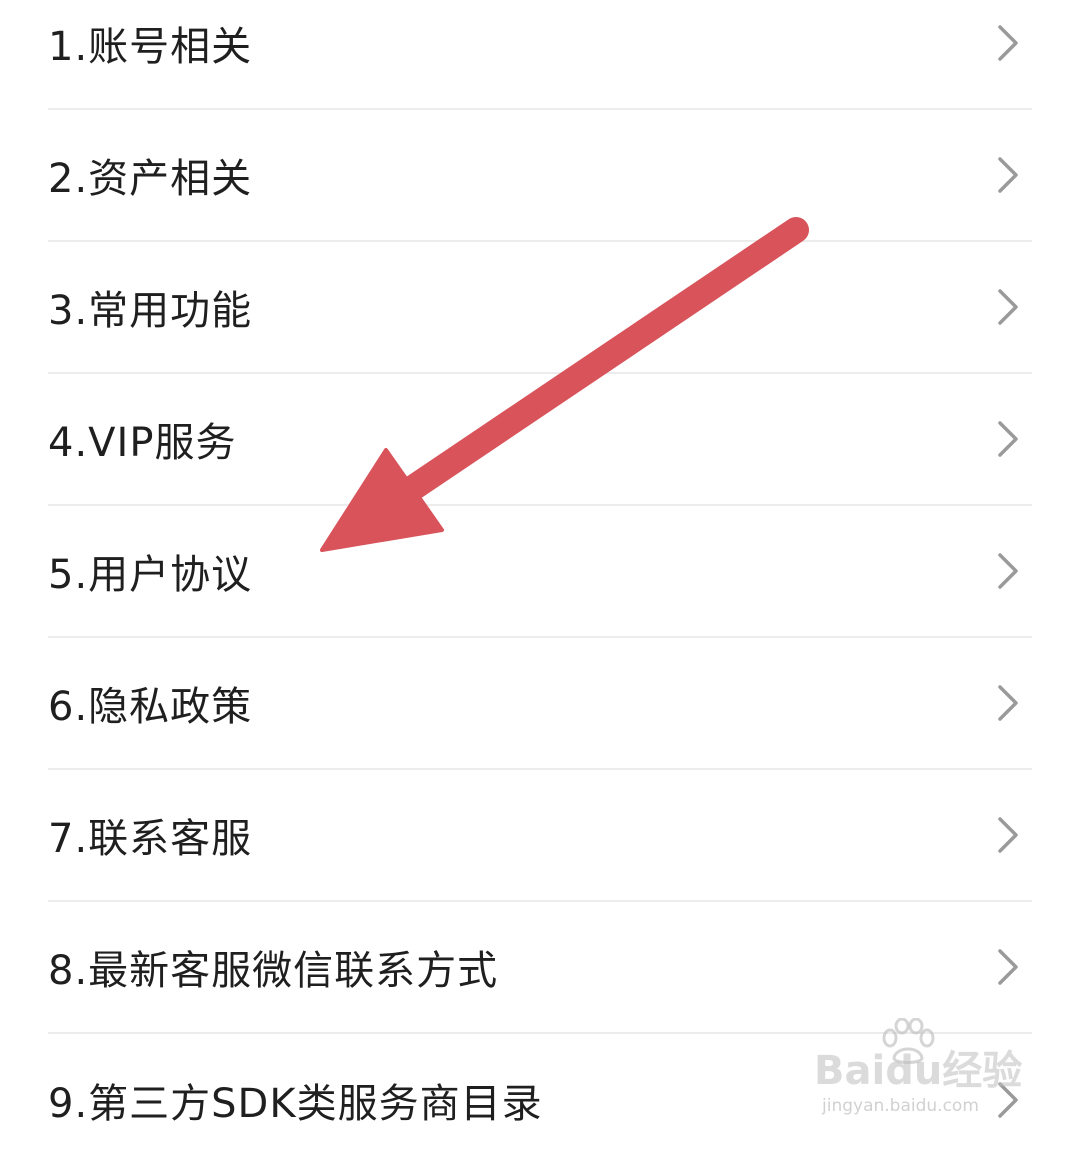 The image size is (1076, 1166). Describe the element at coordinates (150, 707) in the screenshot. I see `menu-item-label: 6.隐私政策` at that location.